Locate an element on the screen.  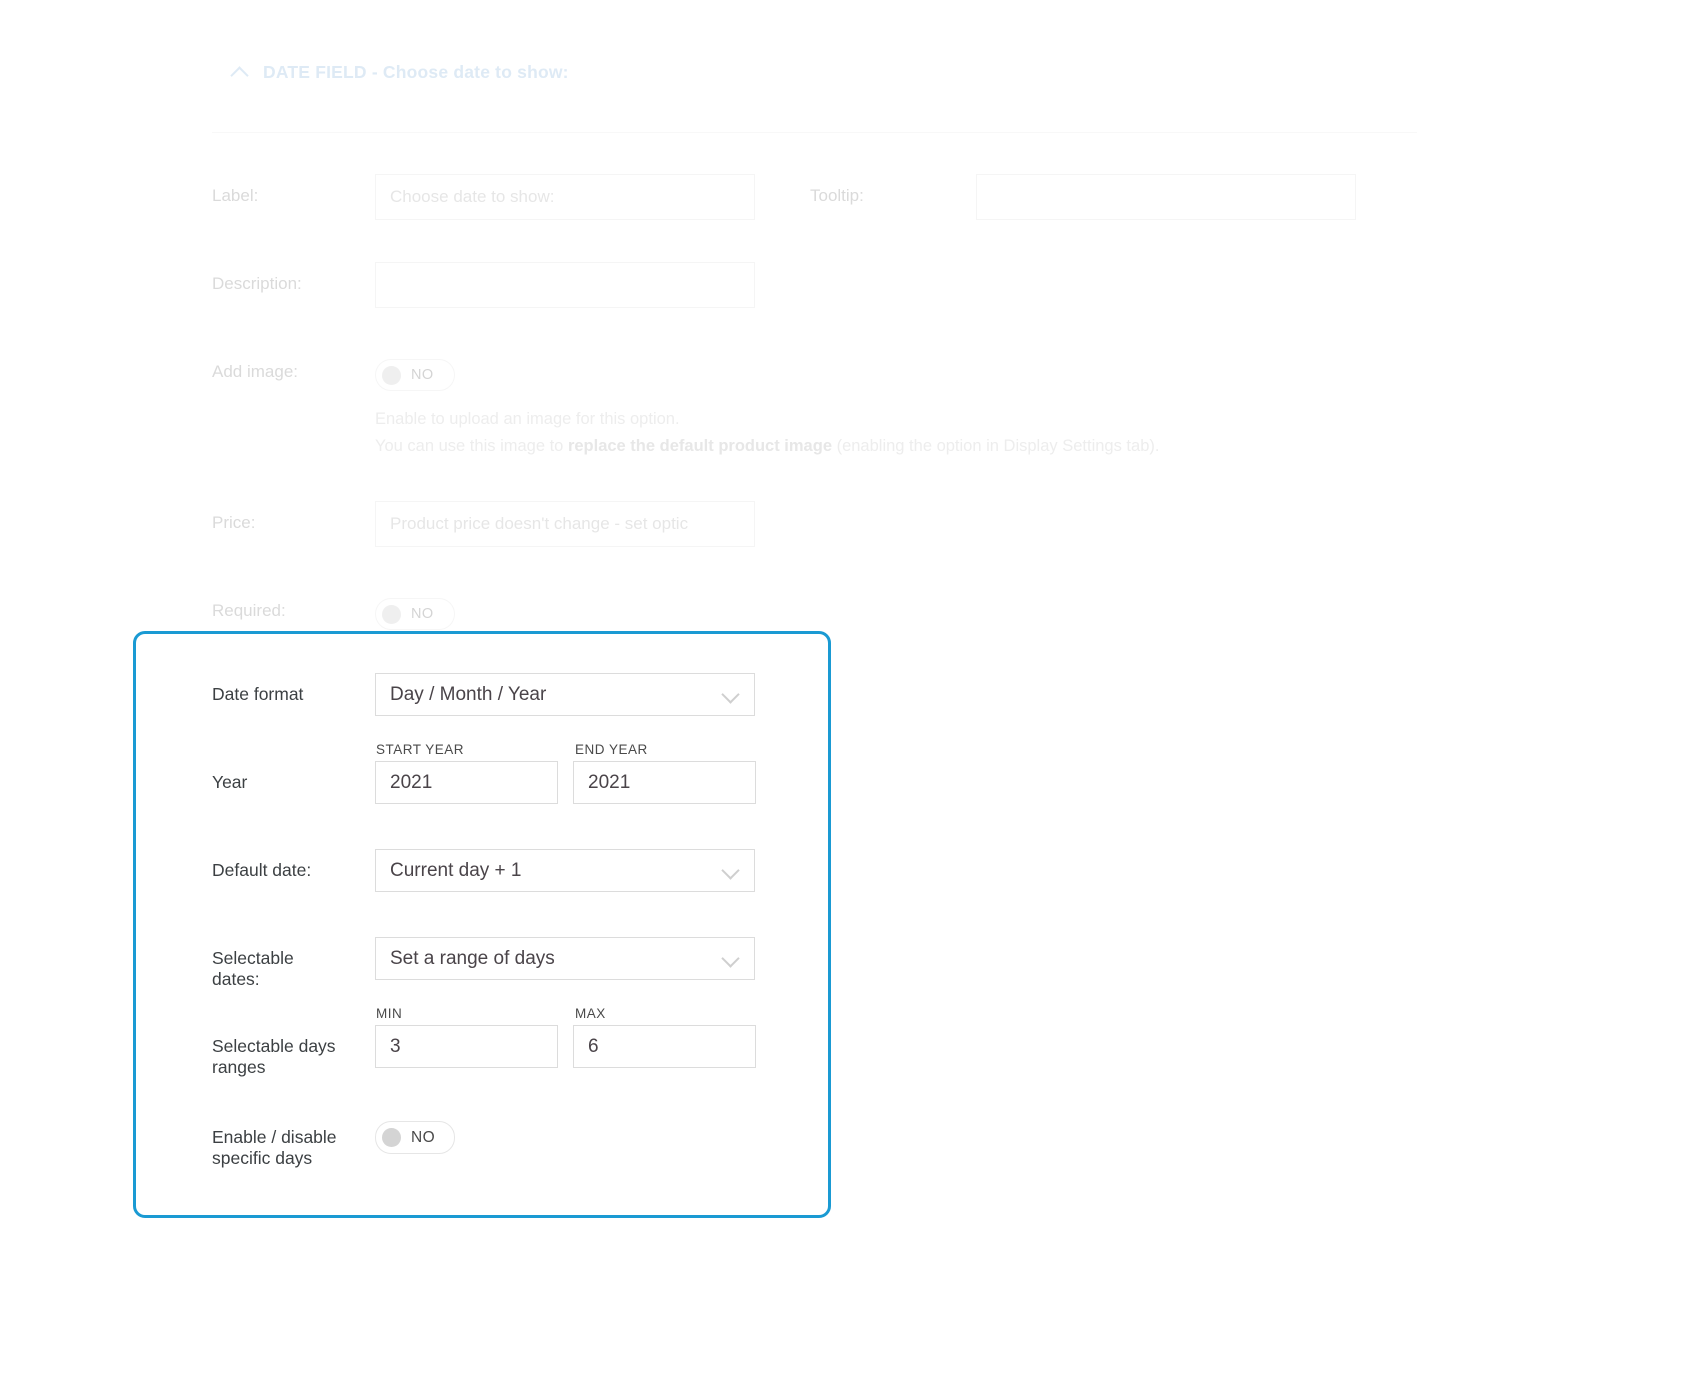
end-year-input: 2021 is located at coordinates (664, 782).